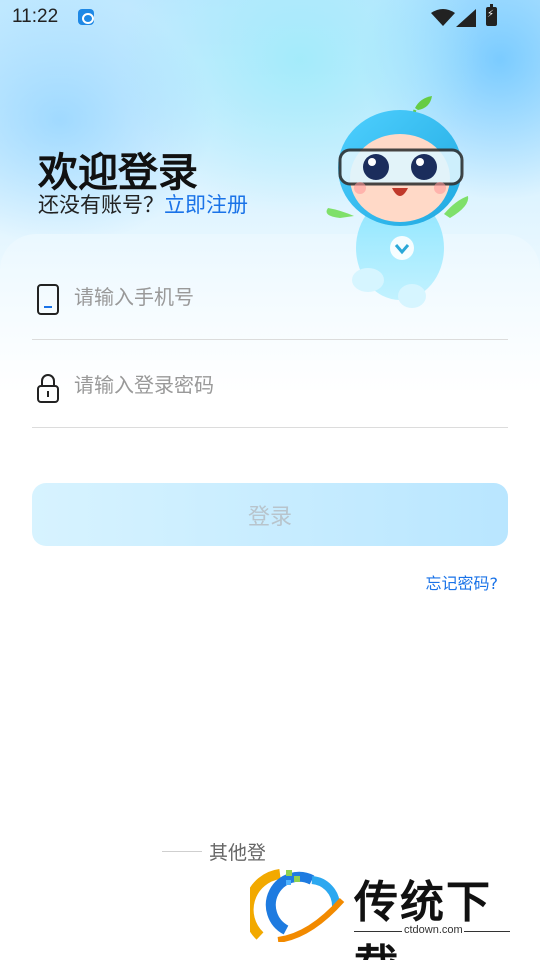 The height and width of the screenshot is (960, 540). Describe the element at coordinates (86, 17) in the screenshot. I see `app-notification-icon` at that location.